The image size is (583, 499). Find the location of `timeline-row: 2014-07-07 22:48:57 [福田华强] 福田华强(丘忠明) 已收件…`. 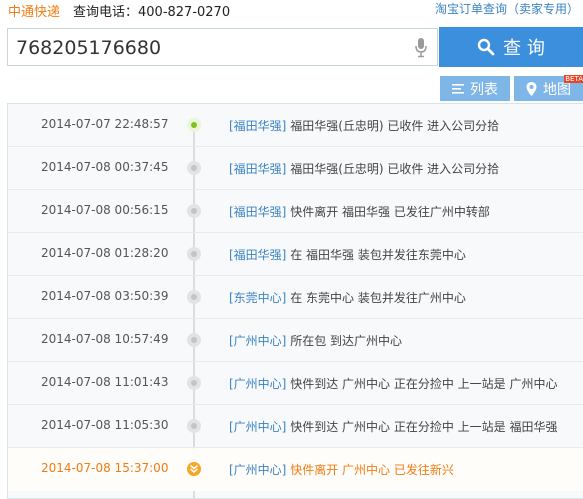

timeline-row: 2014-07-07 22:48:57 [福田华强] 福田华强(丘忠明) 已收件… is located at coordinates (295, 125).